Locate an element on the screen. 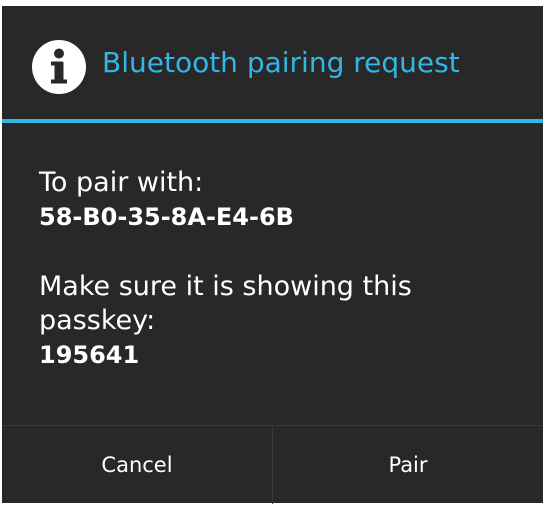  title-divider is located at coordinates (272, 121).